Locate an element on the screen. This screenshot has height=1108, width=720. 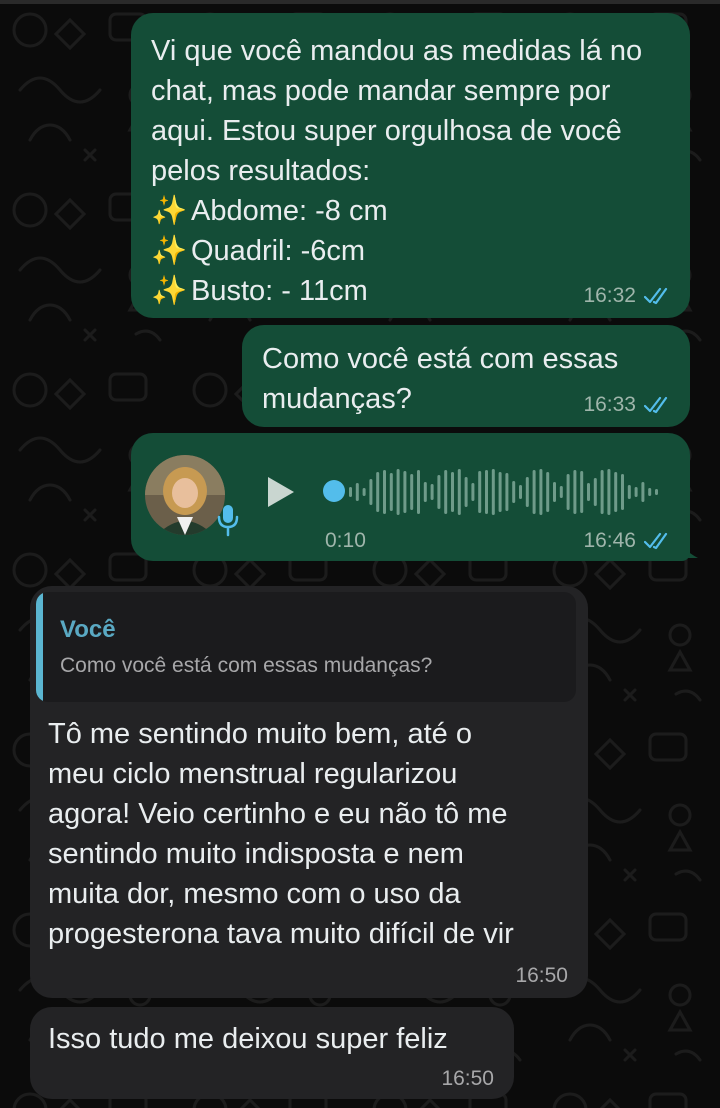
message-time: 16:32 is located at coordinates (609, 295).